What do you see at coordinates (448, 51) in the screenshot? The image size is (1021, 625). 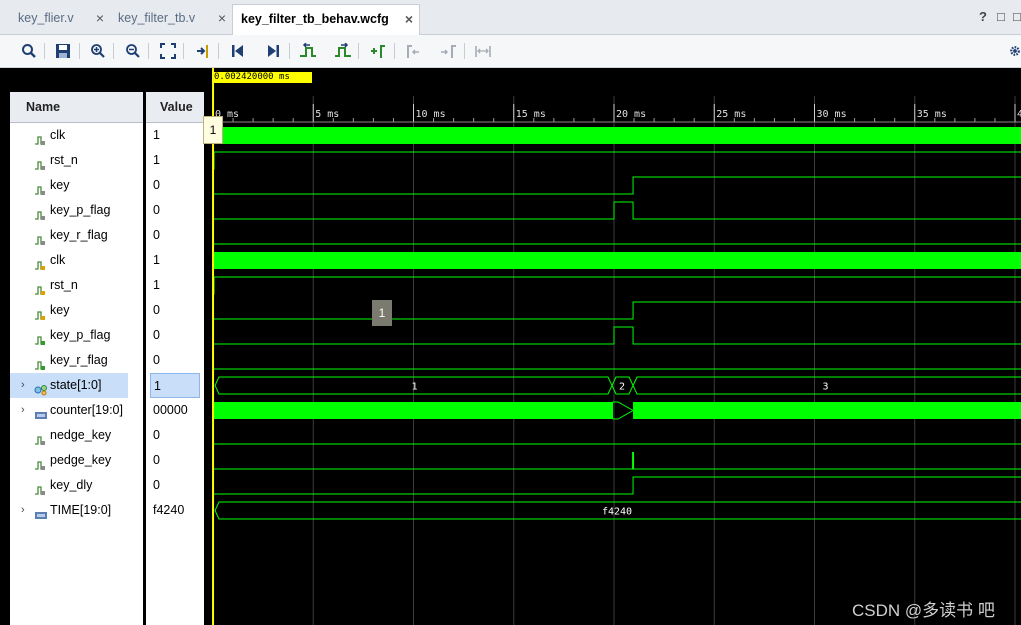 I see `next-marker-icon` at bounding box center [448, 51].